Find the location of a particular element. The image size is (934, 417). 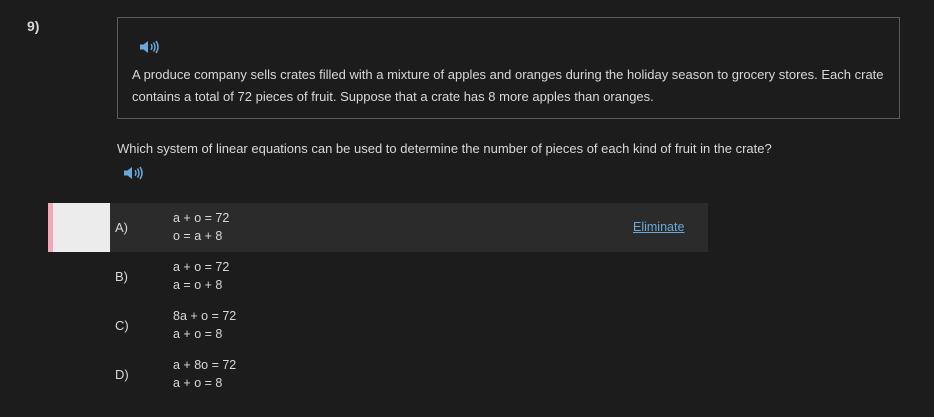

choice-equation-1: a + 8o = 72 is located at coordinates (205, 365).